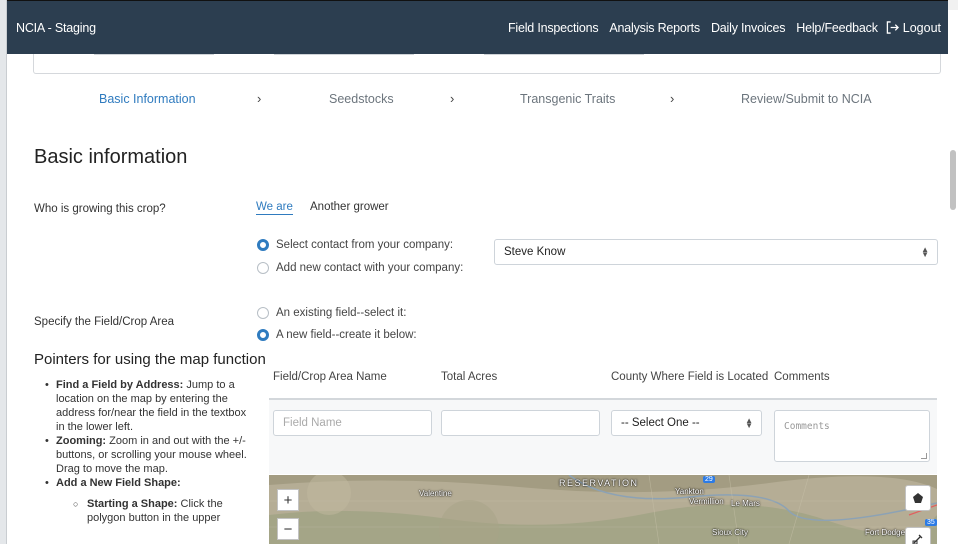 The height and width of the screenshot is (544, 958). What do you see at coordinates (953, 5) in the screenshot?
I see `scrollbar-track` at bounding box center [953, 5].